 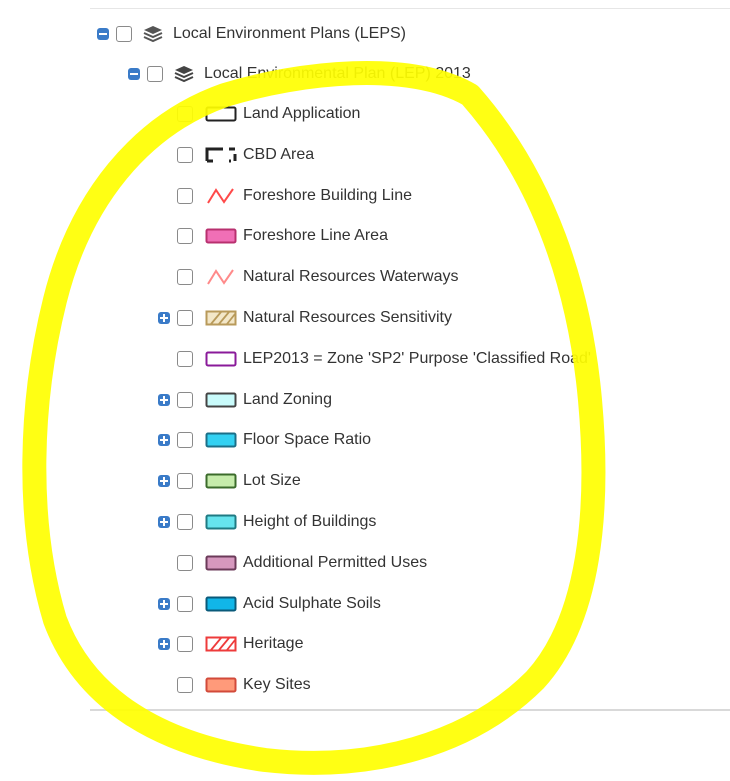 What do you see at coordinates (301, 114) in the screenshot?
I see `layer-label: Land Application` at bounding box center [301, 114].